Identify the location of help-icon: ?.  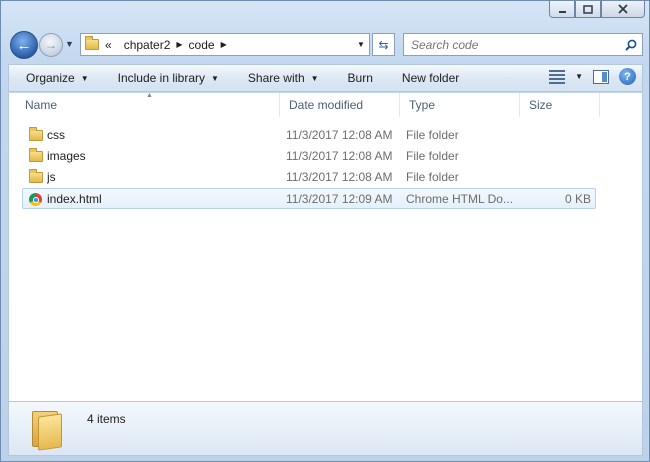
(627, 76).